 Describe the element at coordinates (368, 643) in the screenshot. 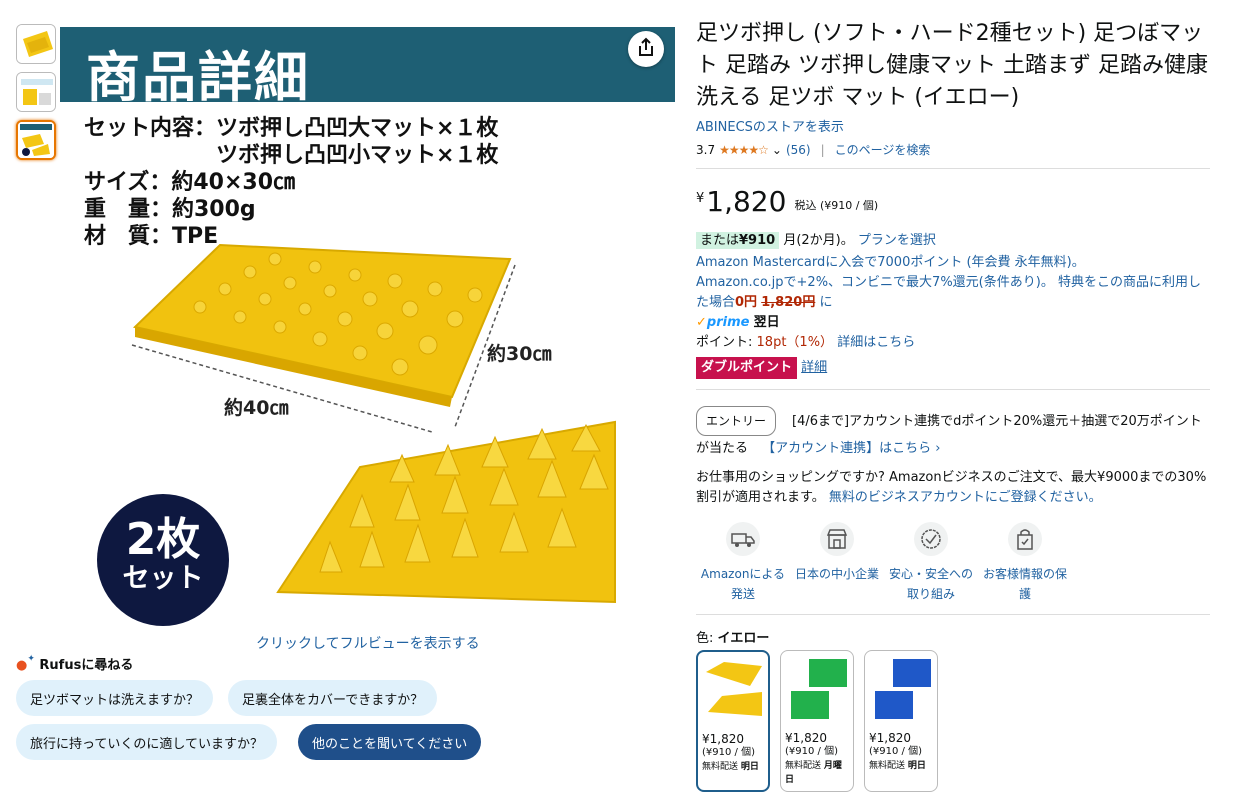

I see `fullview-link: クリックしてフルビューを表示する` at that location.